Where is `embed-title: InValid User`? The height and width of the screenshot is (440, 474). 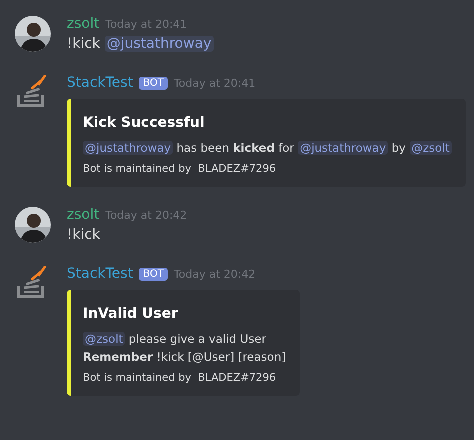
embed-title: InValid User is located at coordinates (131, 314).